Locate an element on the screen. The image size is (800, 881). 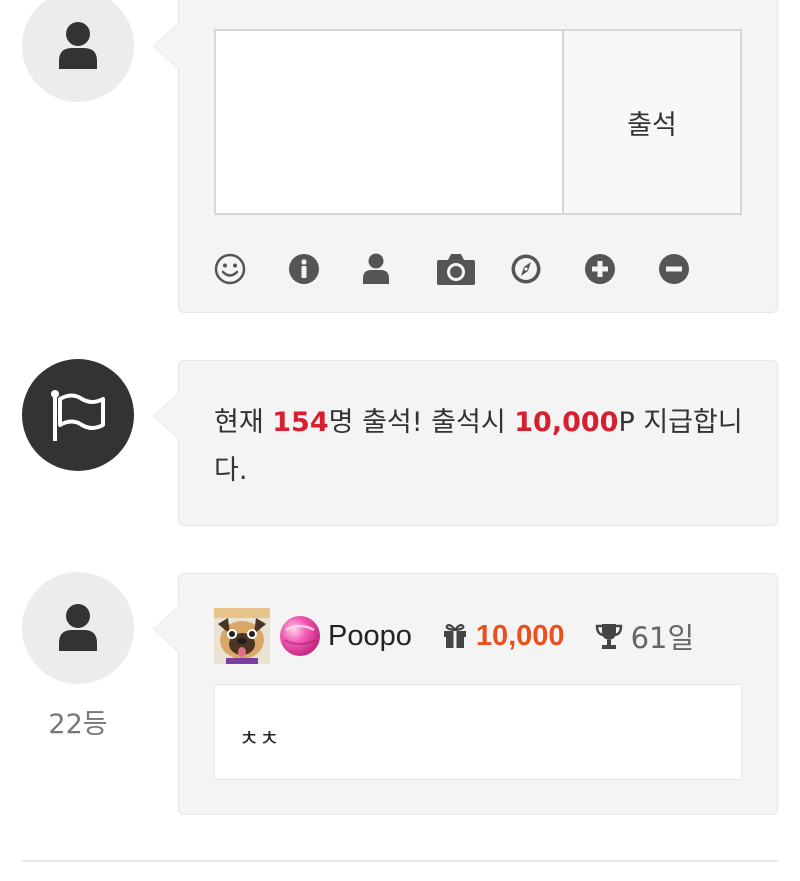
photo-upload-button is located at coordinates (473, 269).